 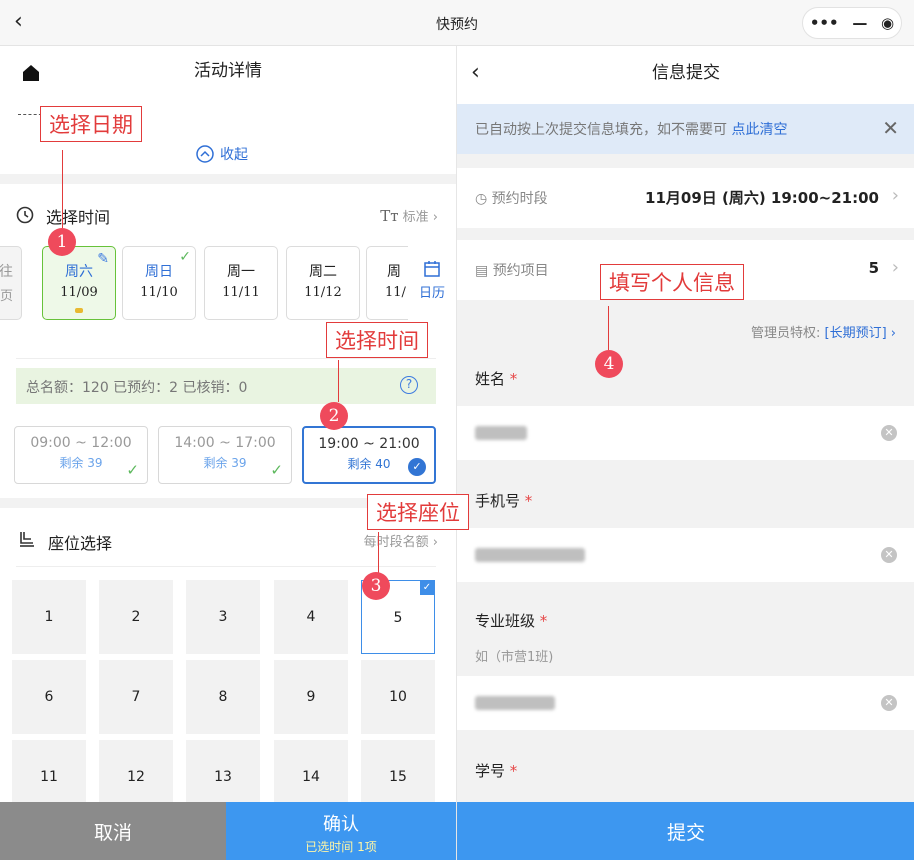 What do you see at coordinates (137, 388) in the screenshot?
I see `stats-text: 总名额：120 已预约：2 已核销：0` at bounding box center [137, 388].